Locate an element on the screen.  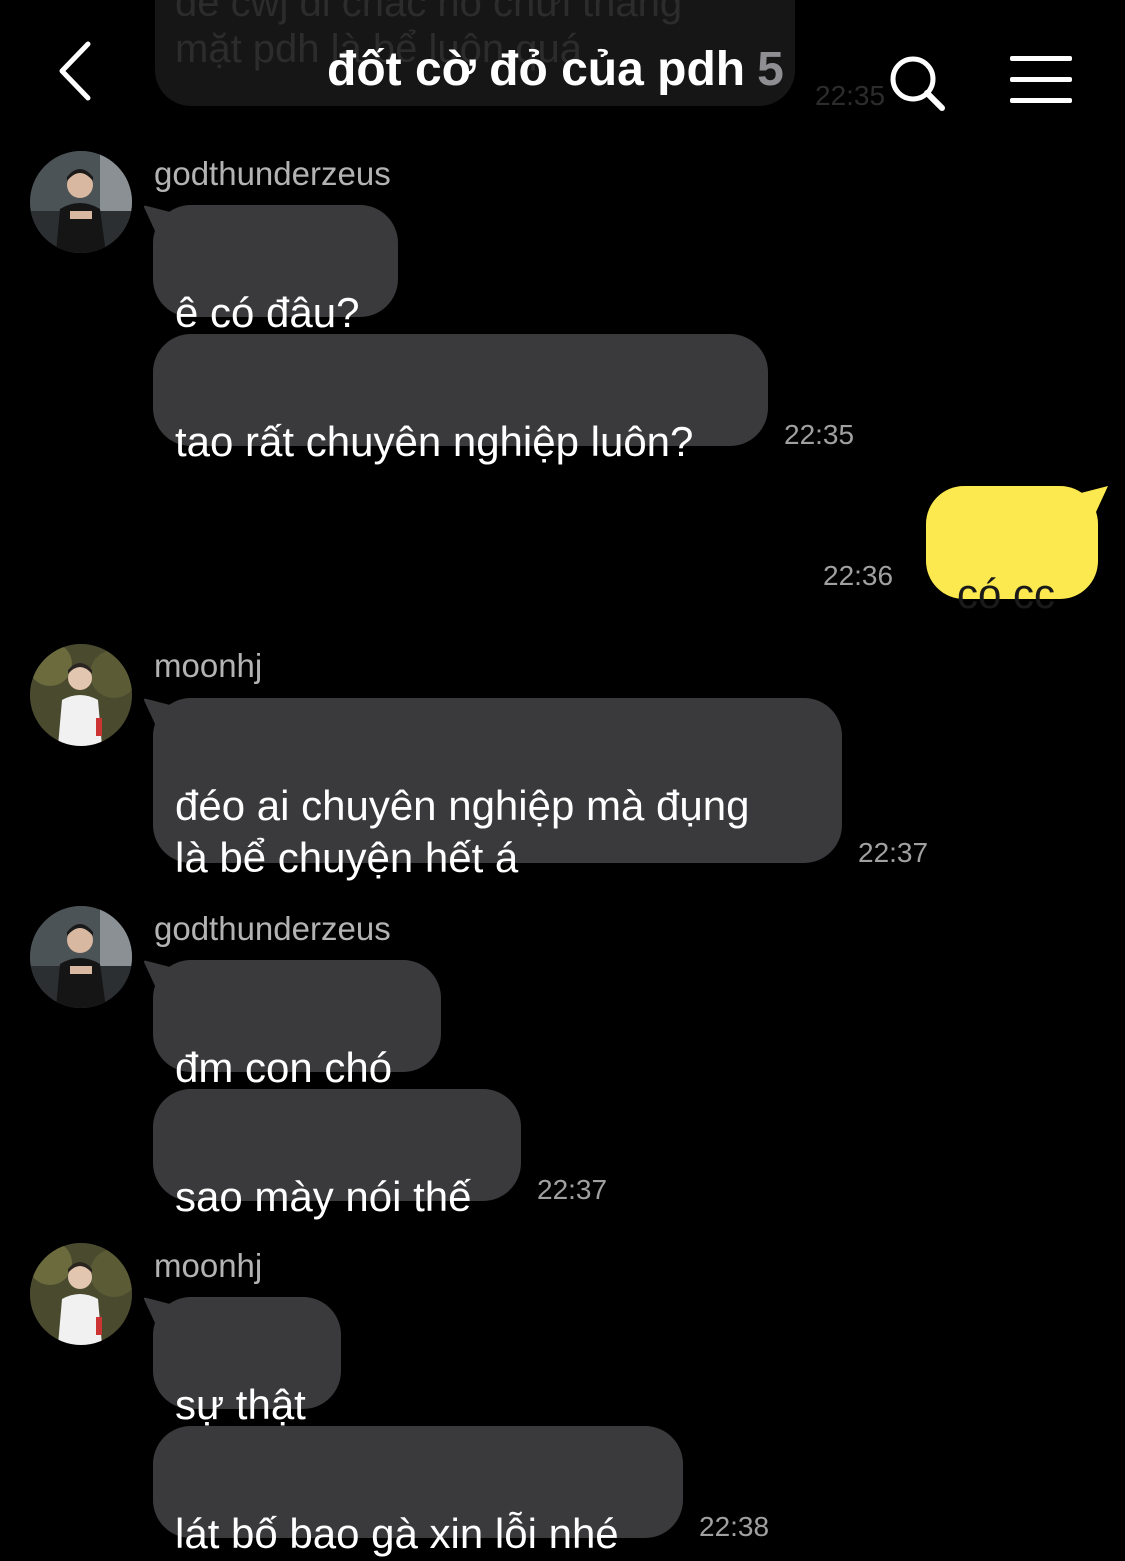
message-text: ê có đâu? is located at coordinates (267, 312).